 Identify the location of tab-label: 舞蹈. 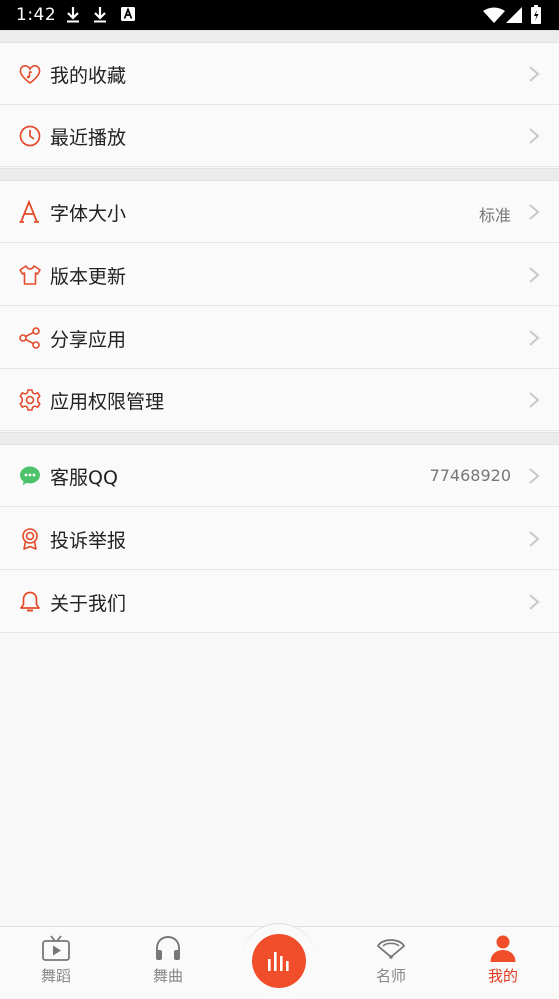
(55, 976).